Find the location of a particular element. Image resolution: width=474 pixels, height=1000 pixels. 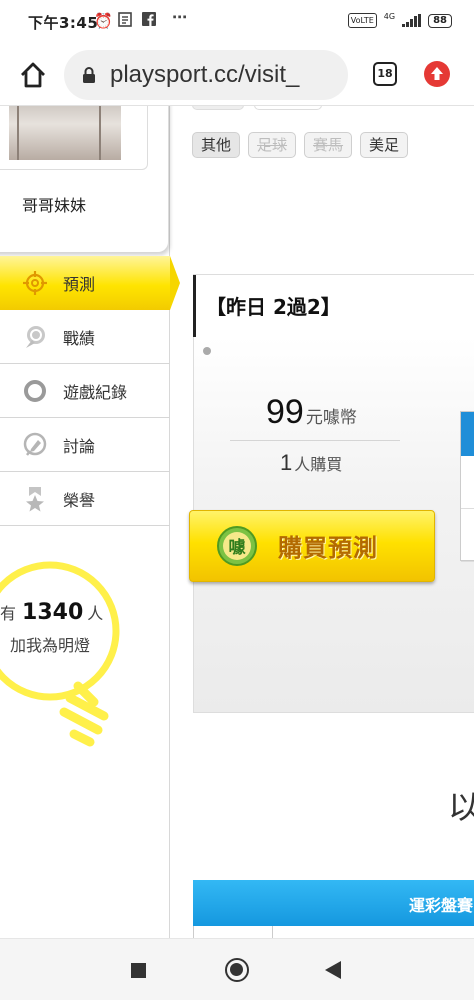

lock-icon is located at coordinates (89, 75).